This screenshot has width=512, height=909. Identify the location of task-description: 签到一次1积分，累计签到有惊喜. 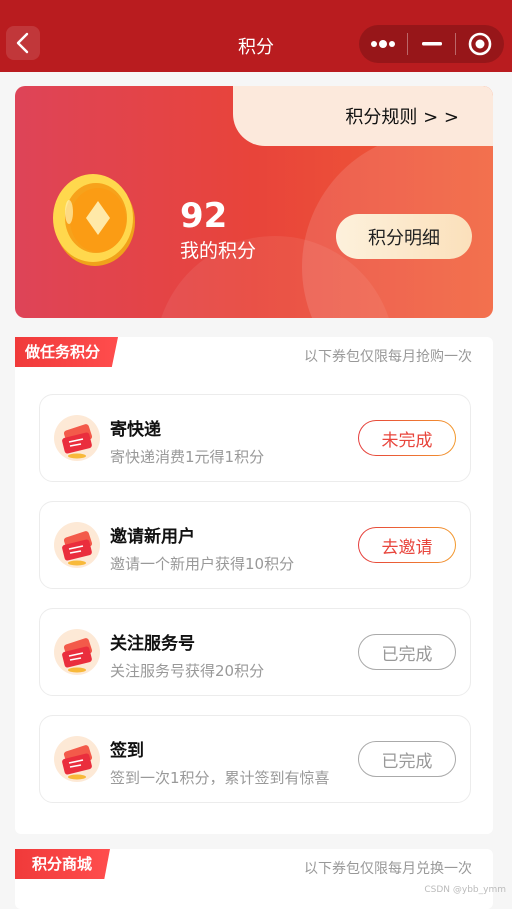
(220, 778).